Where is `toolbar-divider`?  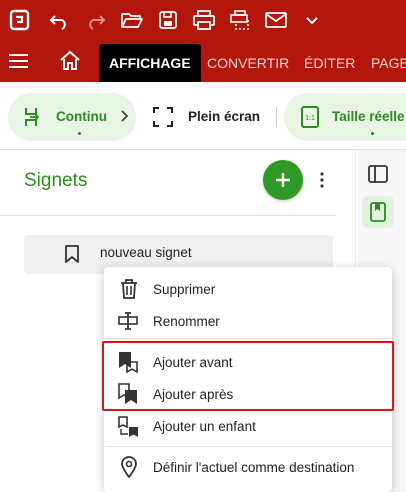
toolbar-divider is located at coordinates (276, 117).